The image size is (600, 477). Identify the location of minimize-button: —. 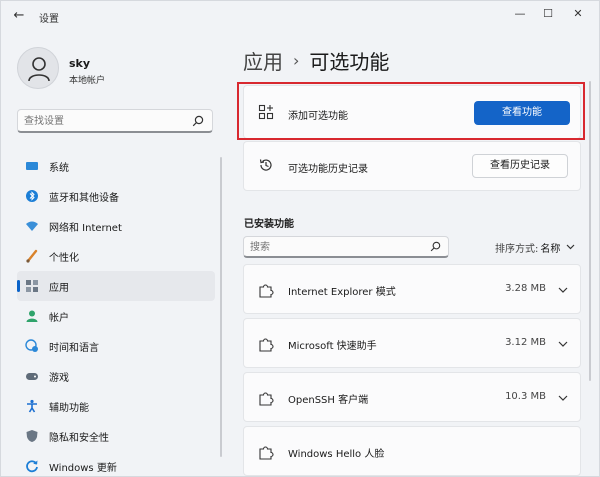
(520, 14).